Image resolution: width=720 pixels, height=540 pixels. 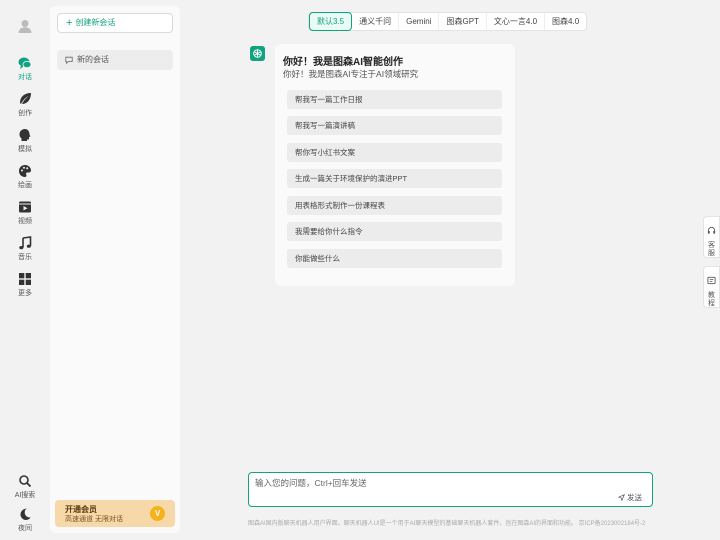 I want to click on rail-item-label: 更多, so click(x=25, y=293).